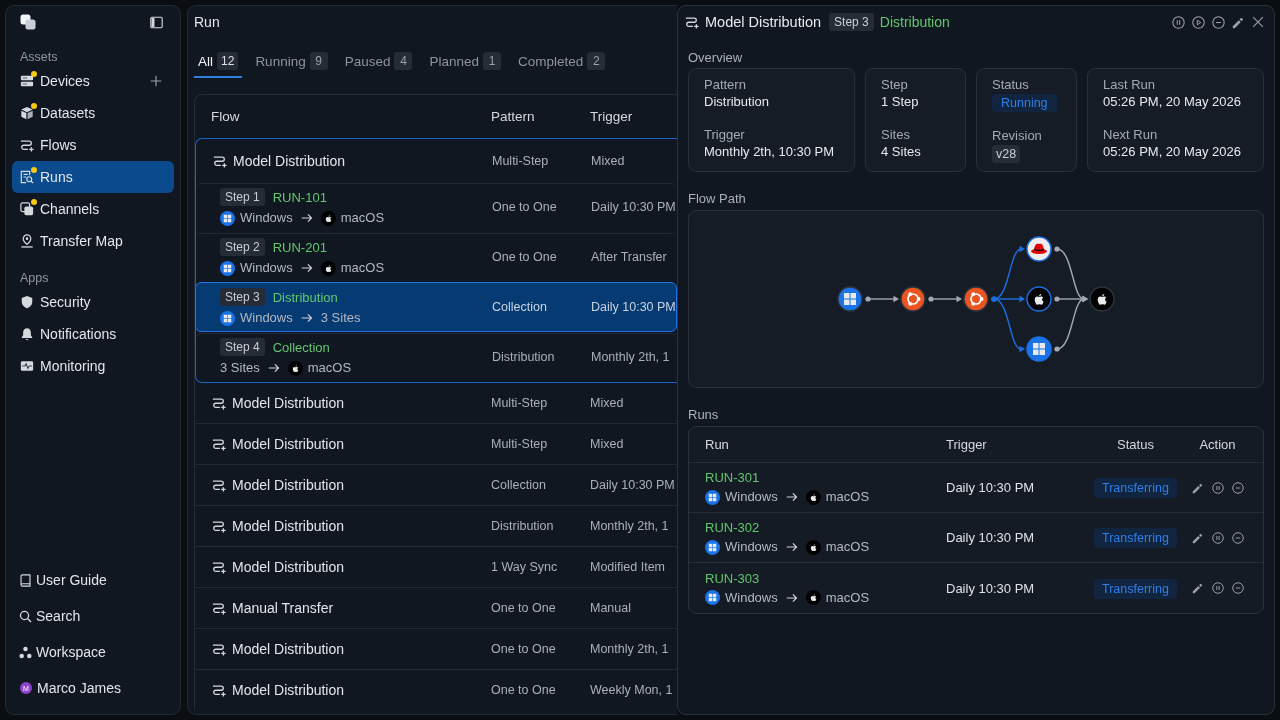  Describe the element at coordinates (93, 177) in the screenshot. I see `nav-item: Runs` at that location.